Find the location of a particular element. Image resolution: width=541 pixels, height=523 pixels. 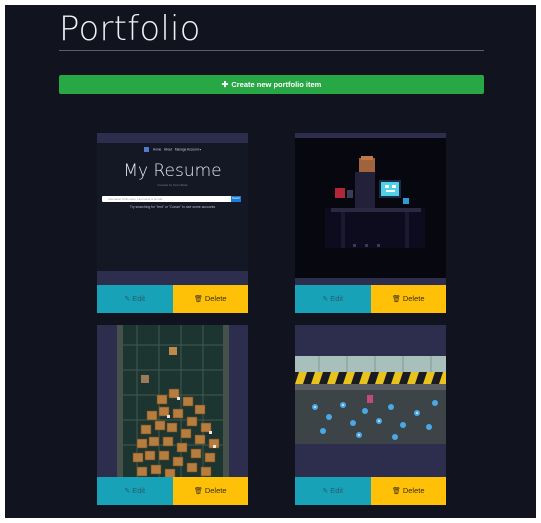

page-title: Portfolio is located at coordinates (130, 29).